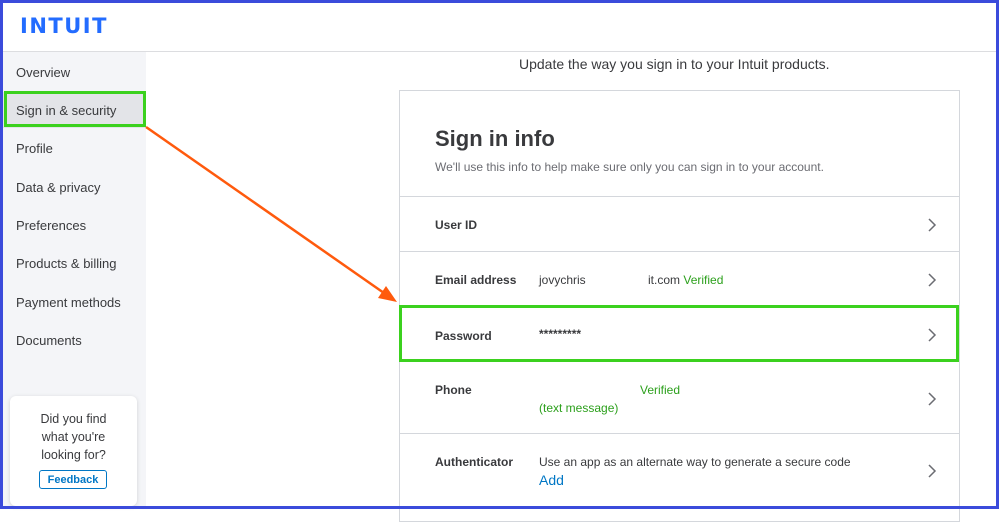 This screenshot has height=522, width=999. I want to click on arrow-head, so click(387, 294).